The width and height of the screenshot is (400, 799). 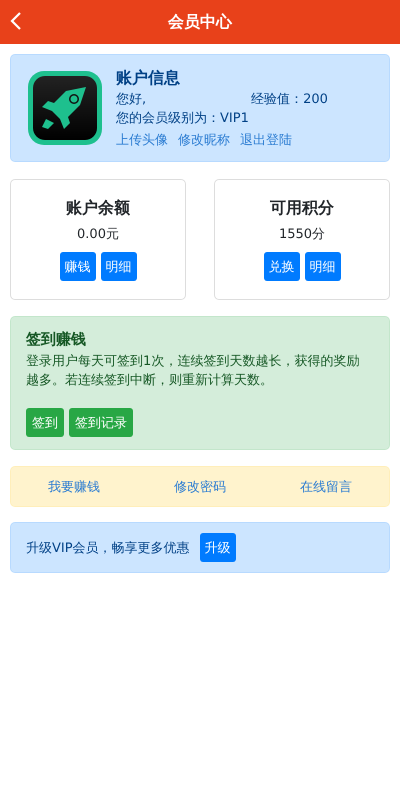 I want to click on member-level-text: 您的会员级别为：VIP1, so click(x=183, y=119).